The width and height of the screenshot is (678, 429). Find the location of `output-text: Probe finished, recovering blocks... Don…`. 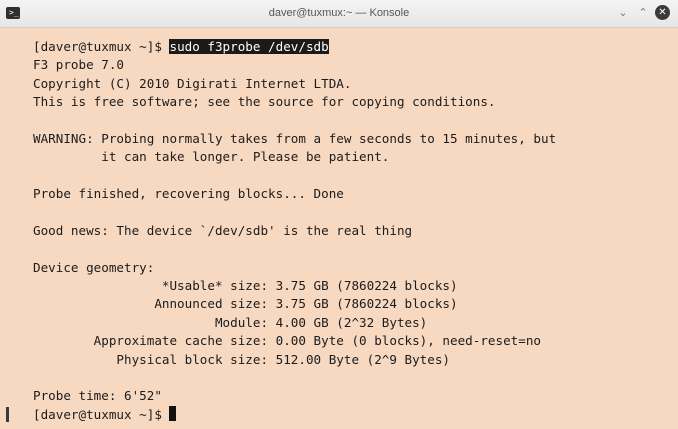

output-text: Probe finished, recovering blocks... Don… is located at coordinates (188, 194).